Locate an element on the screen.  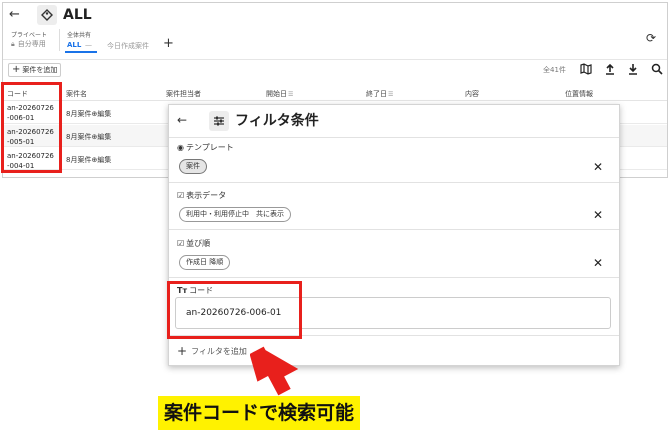
column-header-content: 内容 is located at coordinates (472, 94).